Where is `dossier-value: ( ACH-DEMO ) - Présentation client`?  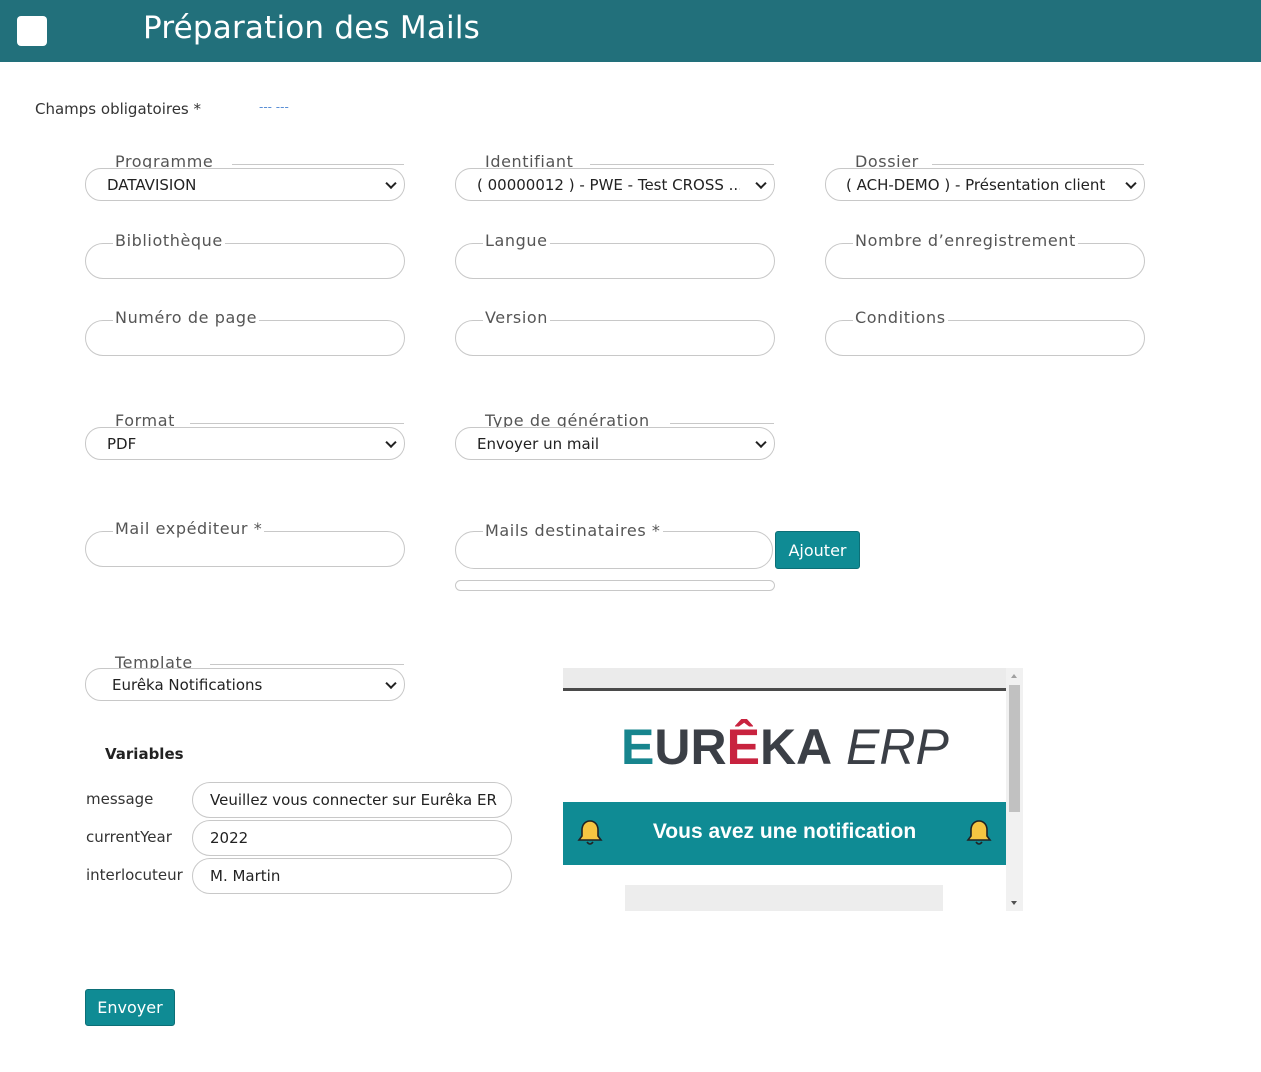
dossier-value: ( ACH-DEMO ) - Présentation client is located at coordinates (976, 184).